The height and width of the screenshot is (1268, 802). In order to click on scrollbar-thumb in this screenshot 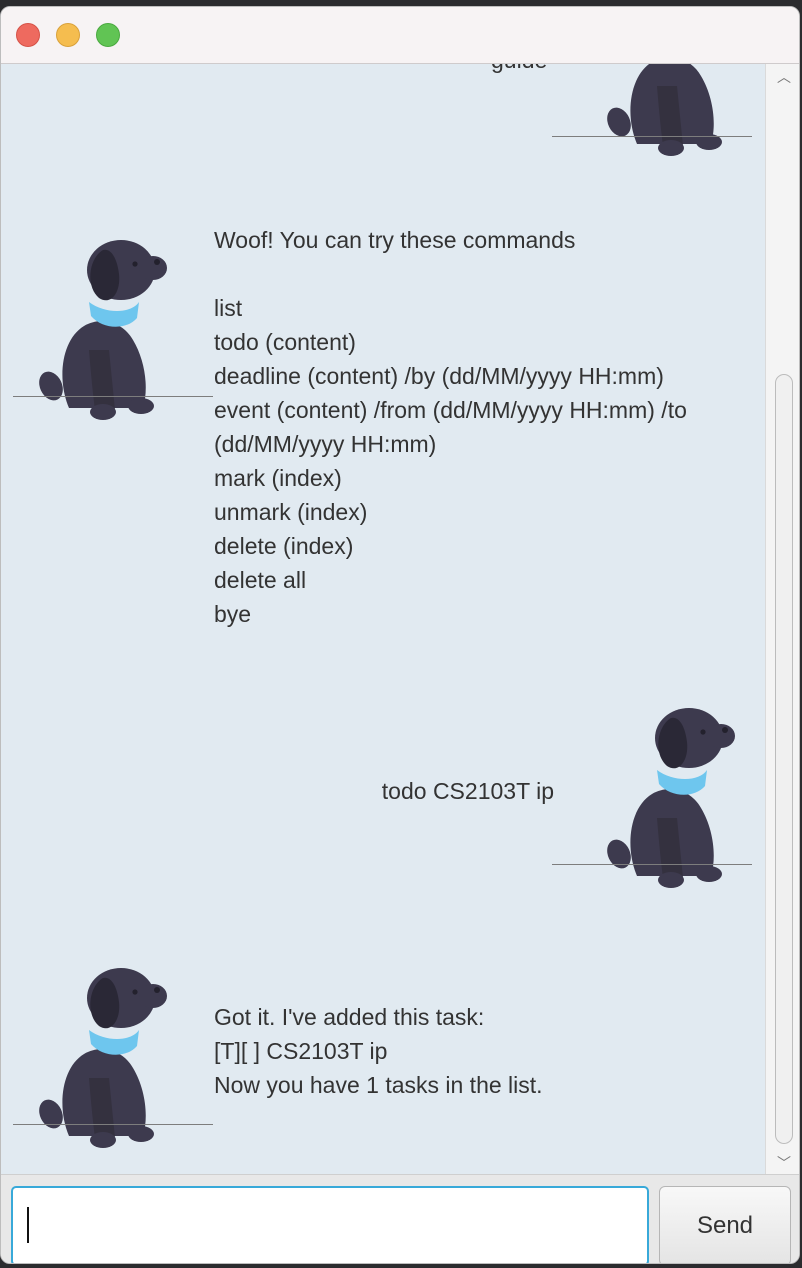, I will do `click(784, 759)`.